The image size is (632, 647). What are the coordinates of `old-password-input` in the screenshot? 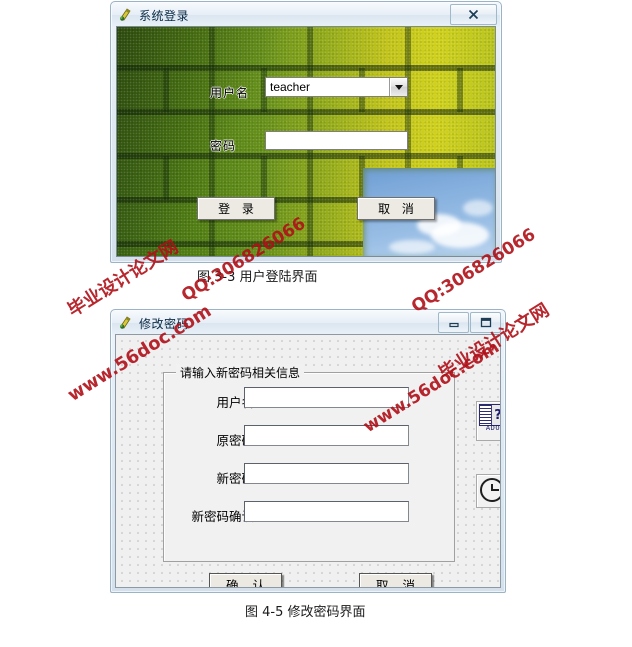 It's located at (326, 435).